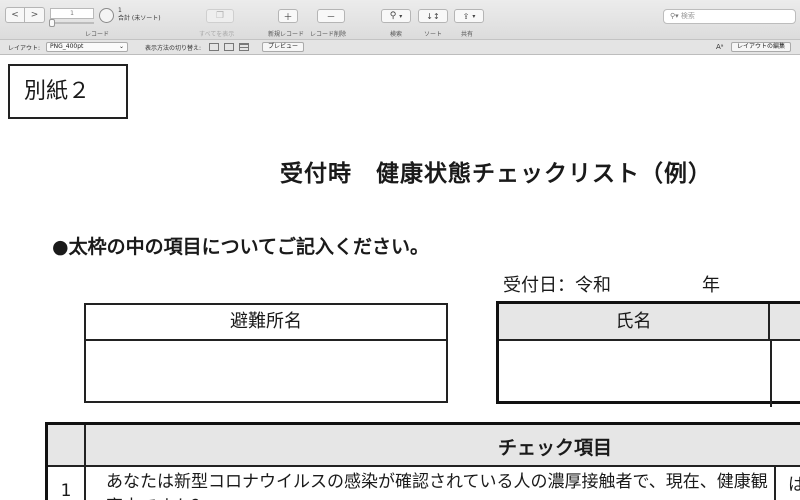 The width and height of the screenshot is (800, 500). I want to click on name-divider, so click(771, 374).